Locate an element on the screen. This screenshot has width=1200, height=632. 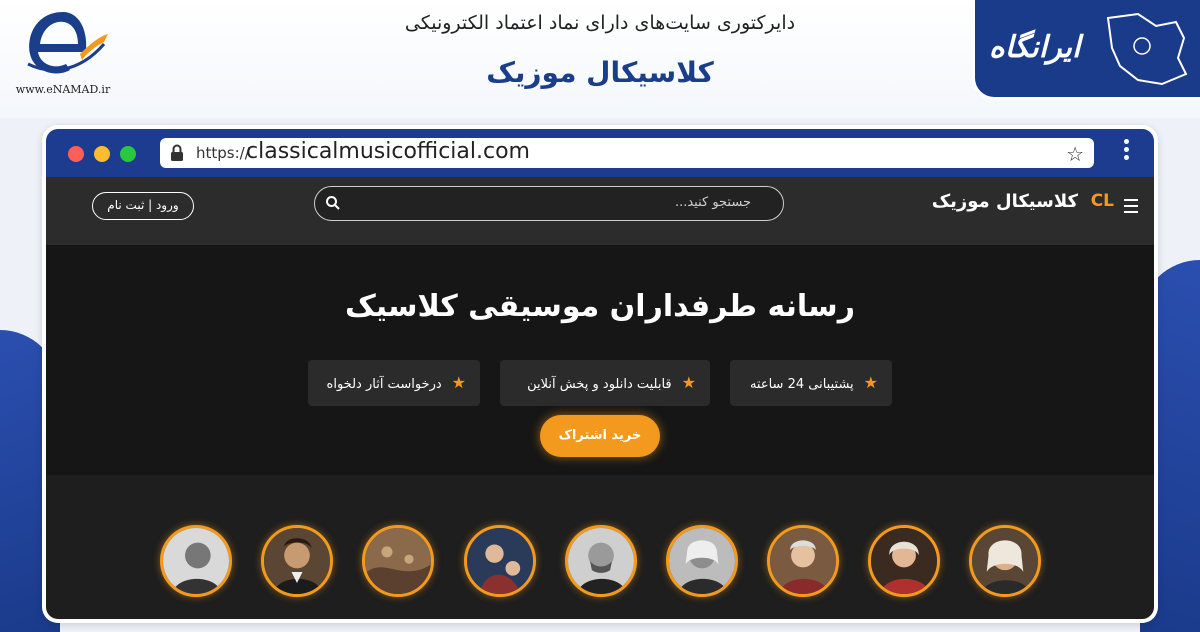
brand-name: کلاسیکال موزیک is located at coordinates (1005, 201).